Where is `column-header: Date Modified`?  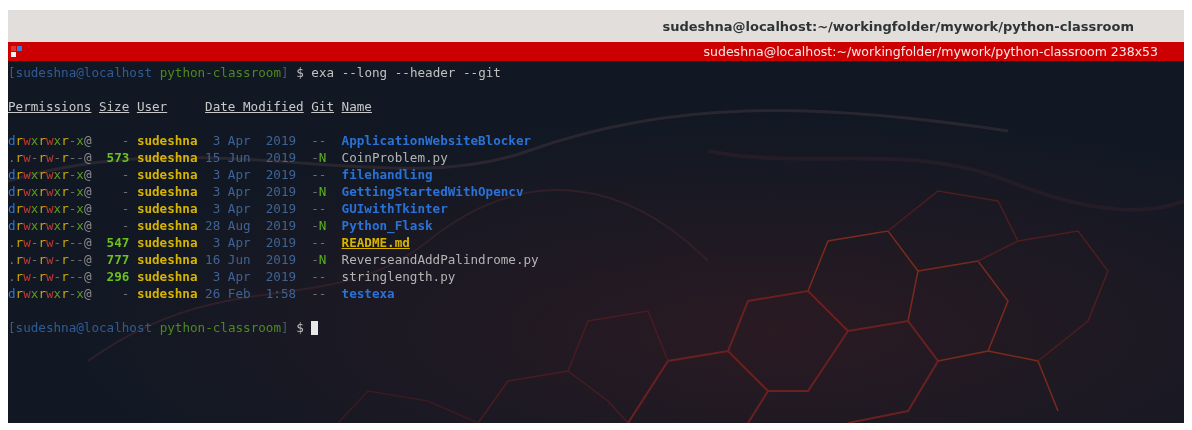
column-header: Date Modified is located at coordinates (254, 106).